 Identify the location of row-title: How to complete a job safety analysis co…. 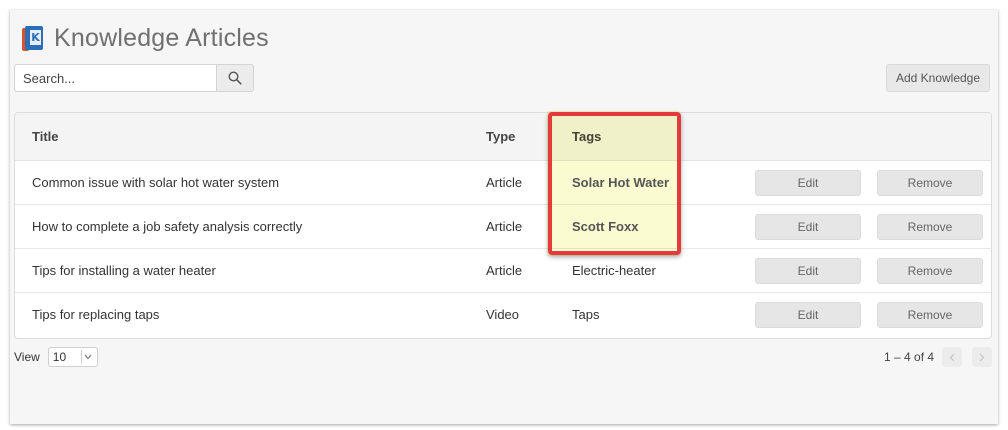
(167, 227).